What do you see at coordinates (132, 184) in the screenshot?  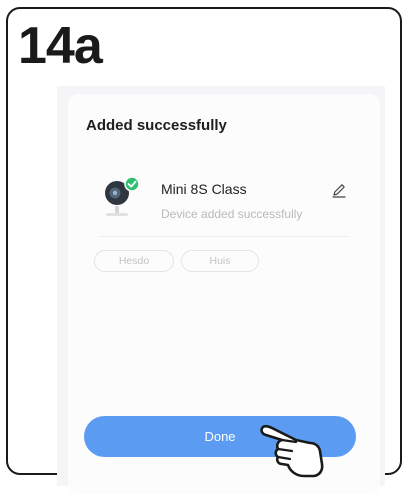 I see `check-icon` at bounding box center [132, 184].